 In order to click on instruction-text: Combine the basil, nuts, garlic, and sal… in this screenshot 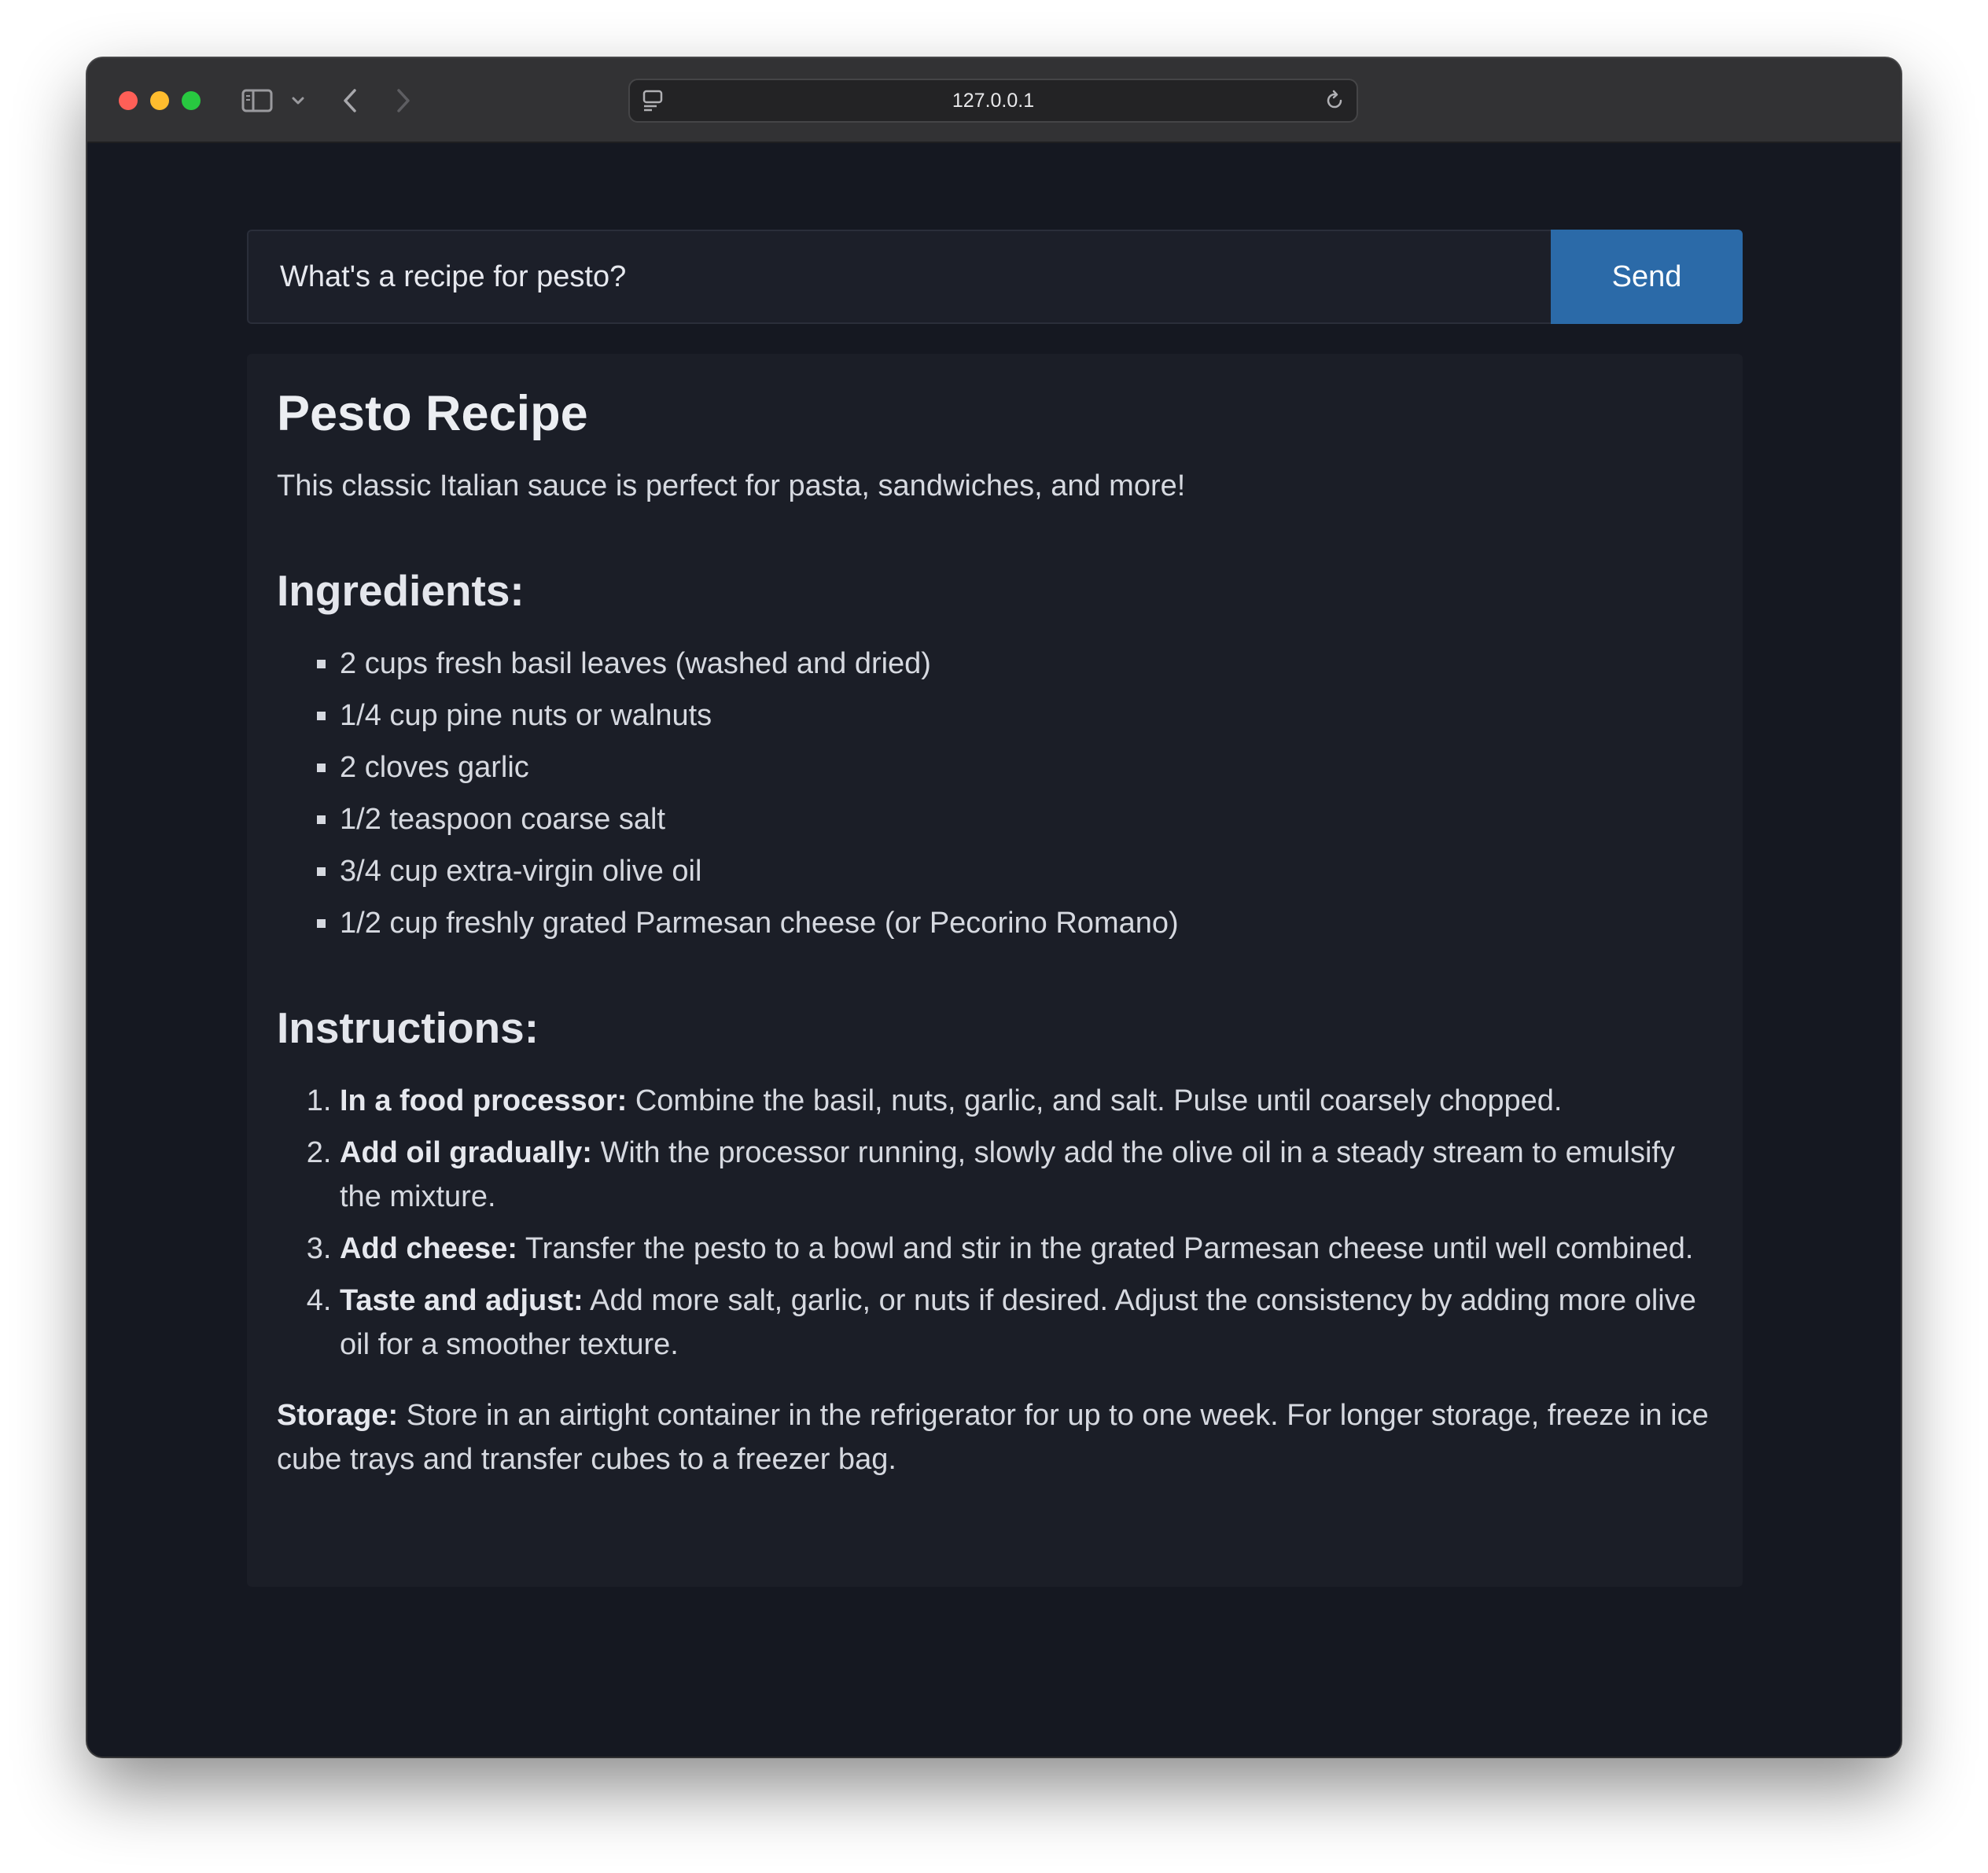, I will do `click(1095, 1100)`.